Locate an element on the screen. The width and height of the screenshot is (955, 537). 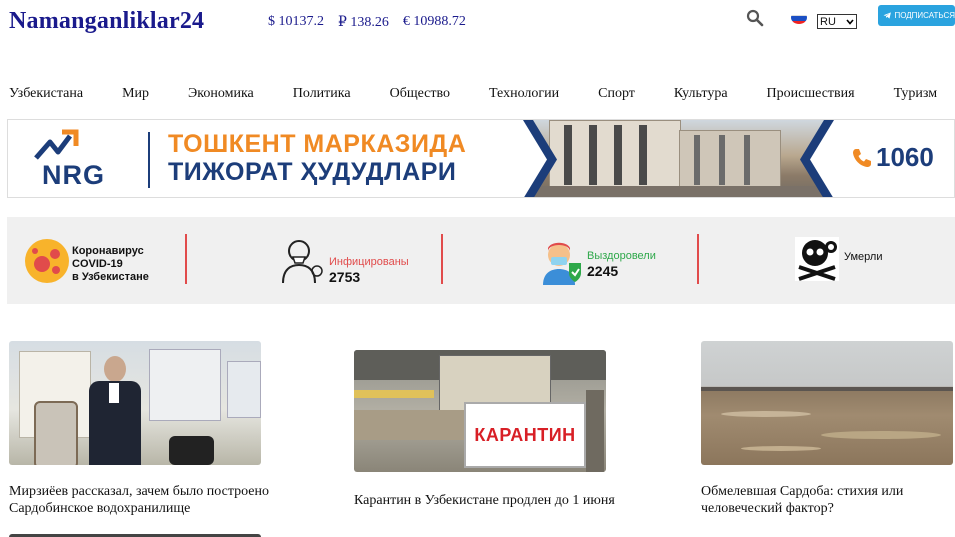
rate-rub: ₽ 138.26 is located at coordinates (363, 22).